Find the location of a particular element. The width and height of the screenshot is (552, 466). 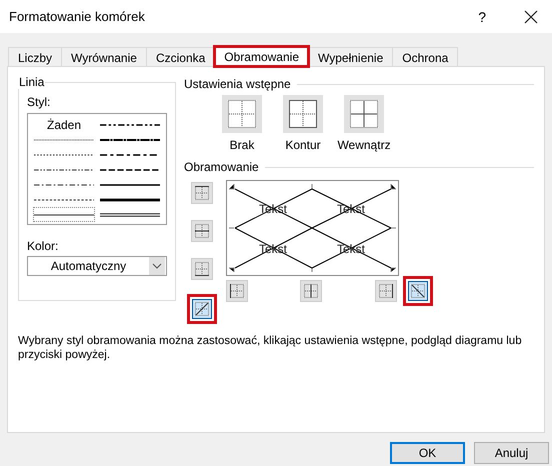

section-title: Obramowanie is located at coordinates (221, 167).